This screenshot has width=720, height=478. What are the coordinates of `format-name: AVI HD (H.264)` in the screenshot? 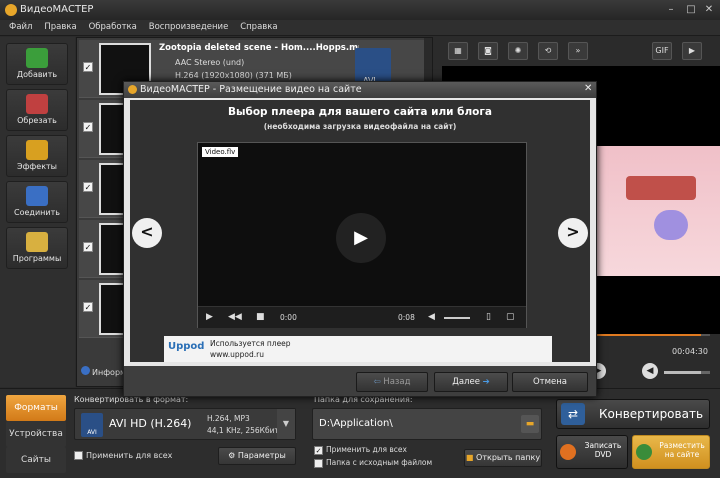 It's located at (150, 423).